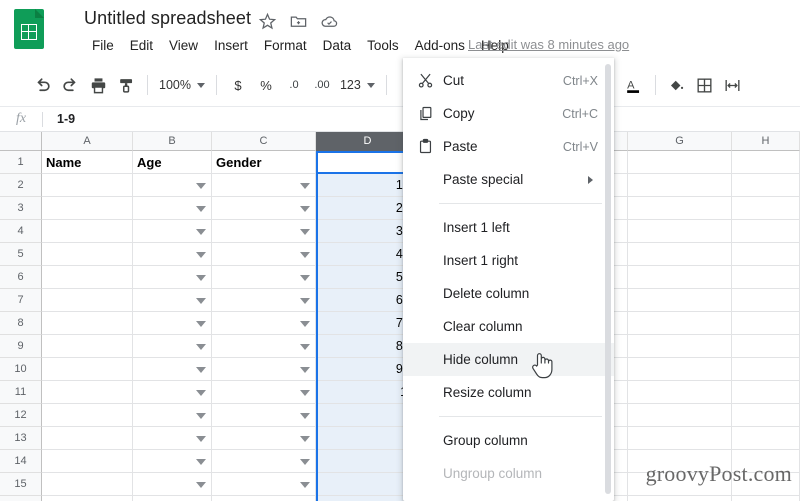 The width and height of the screenshot is (800, 501). I want to click on cell-h6, so click(766, 277).